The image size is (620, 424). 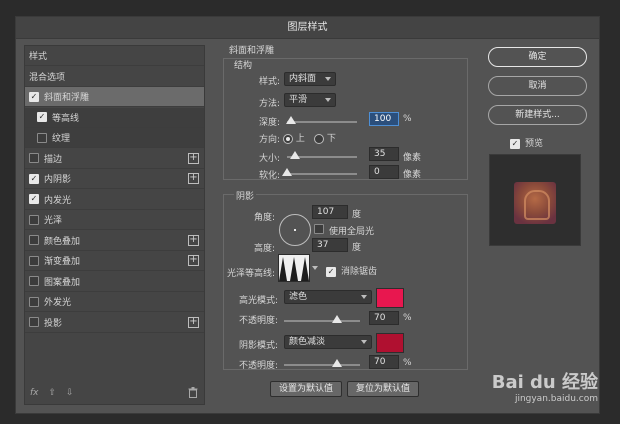 I want to click on ok-button: 确定, so click(x=537, y=57).